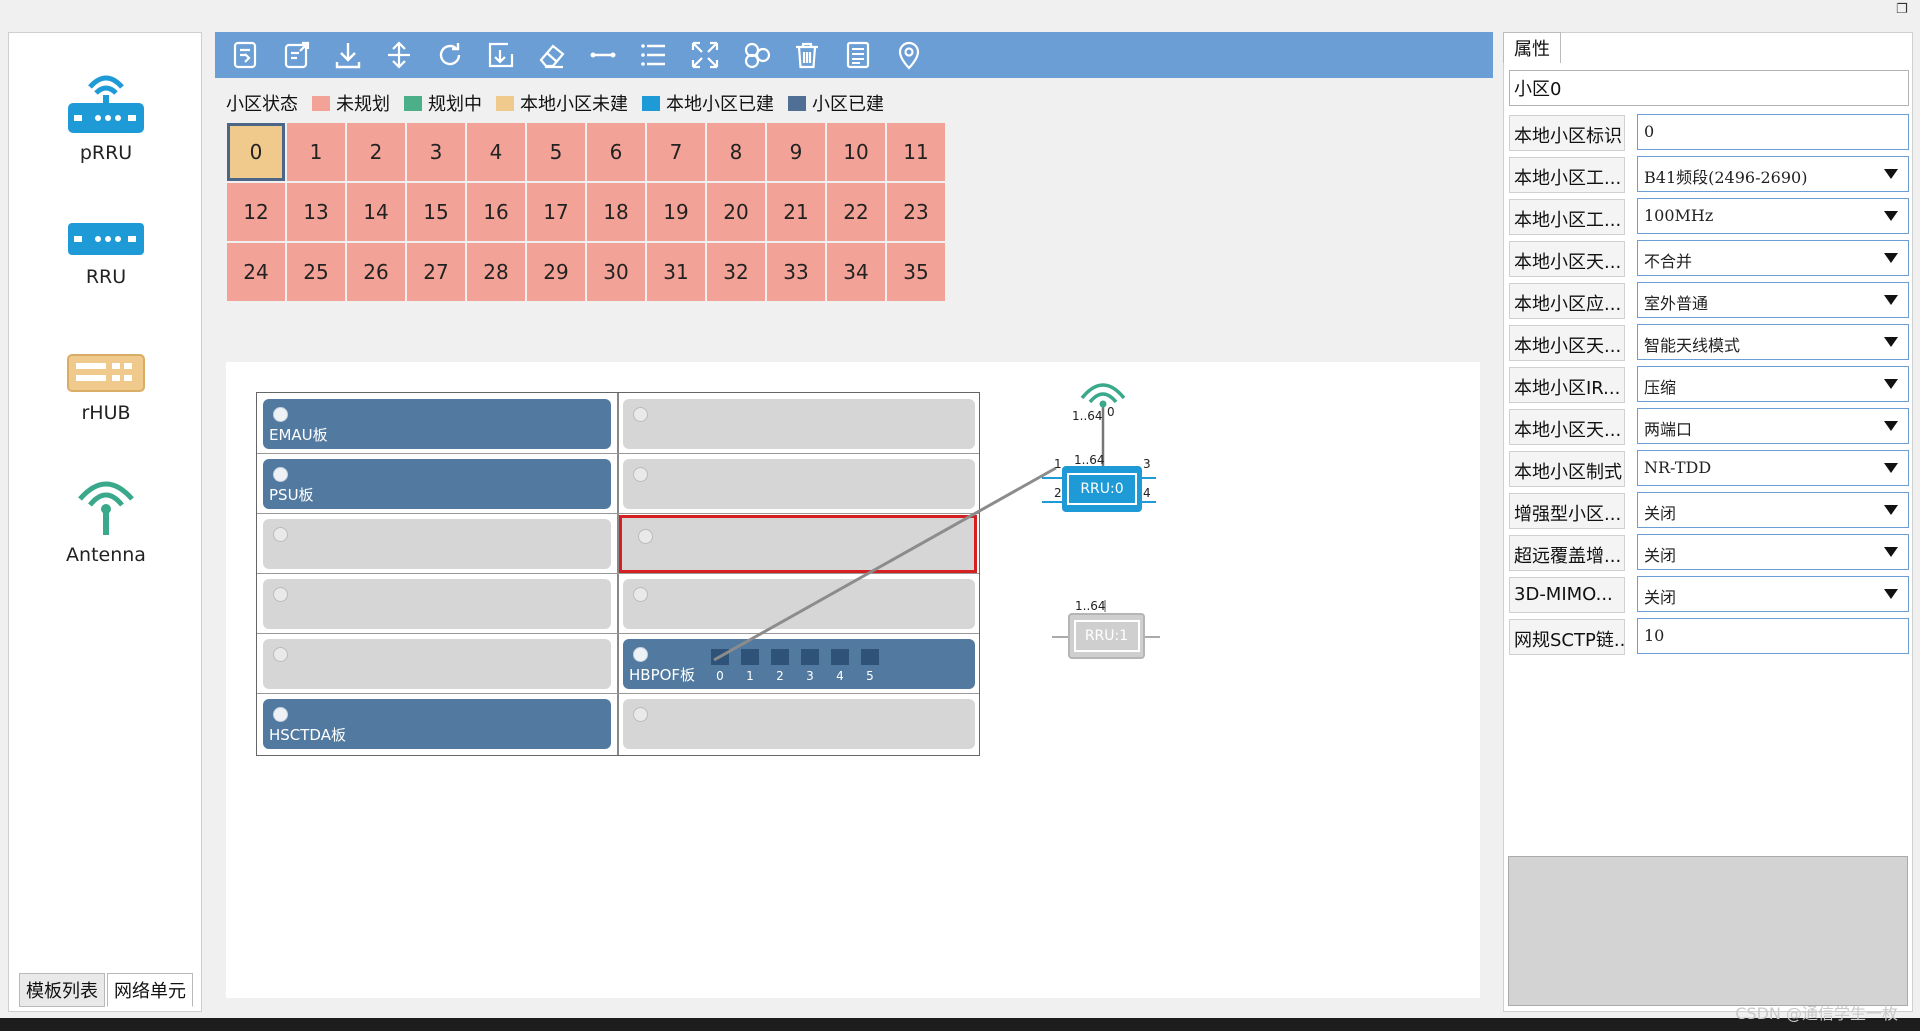  What do you see at coordinates (256, 212) in the screenshot?
I see `cell-12: 12` at bounding box center [256, 212].